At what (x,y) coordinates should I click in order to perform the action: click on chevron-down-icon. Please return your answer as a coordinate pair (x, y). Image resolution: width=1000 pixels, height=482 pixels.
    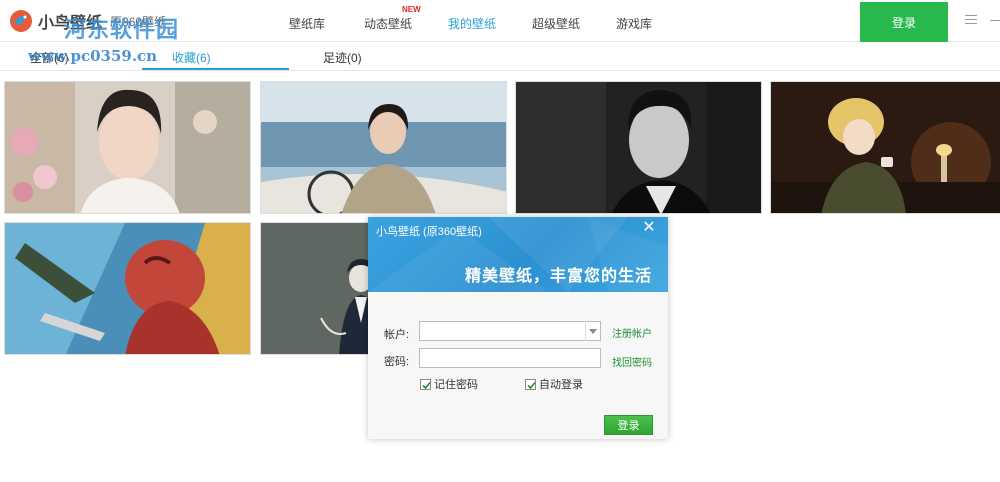
    Looking at the image, I should click on (592, 331).